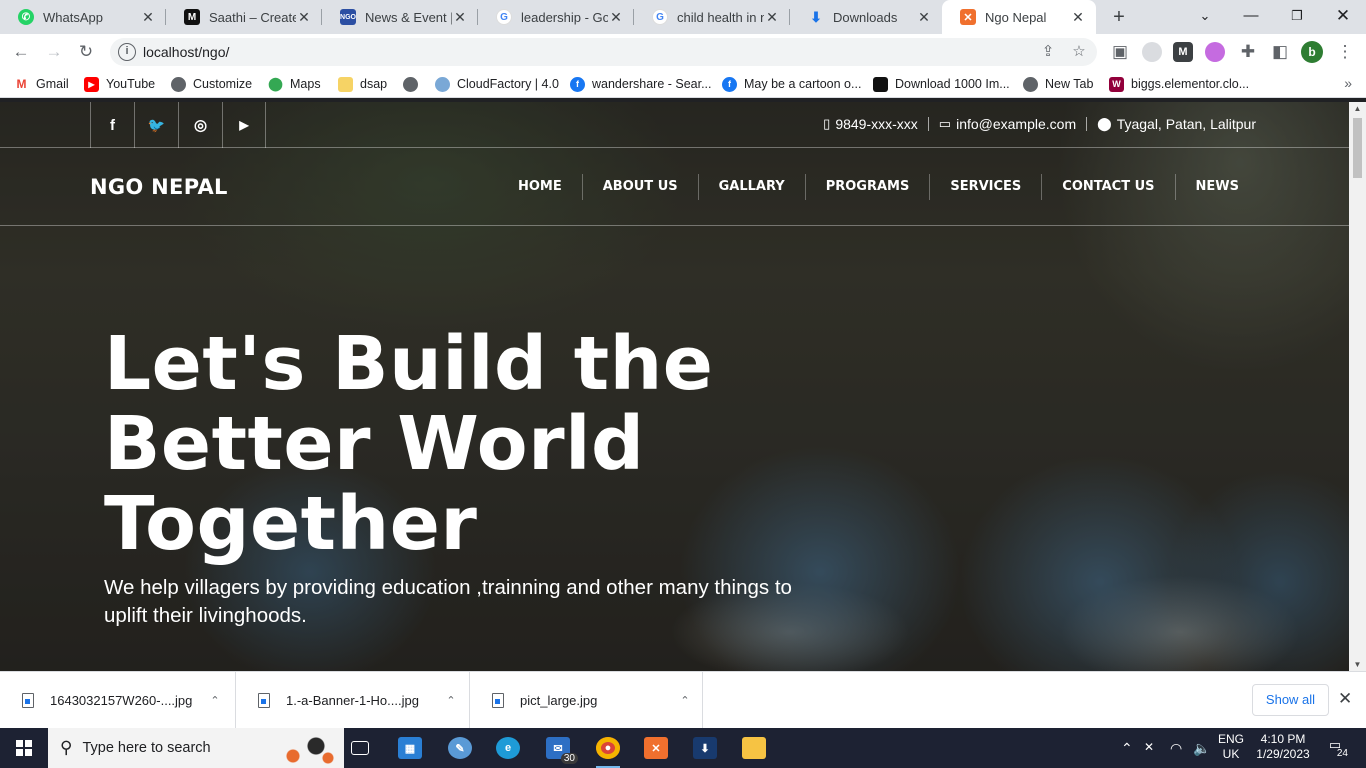 This screenshot has height=768, width=1366. Describe the element at coordinates (712, 17) in the screenshot. I see `tab-child-health: G child health in ne ✕` at that location.